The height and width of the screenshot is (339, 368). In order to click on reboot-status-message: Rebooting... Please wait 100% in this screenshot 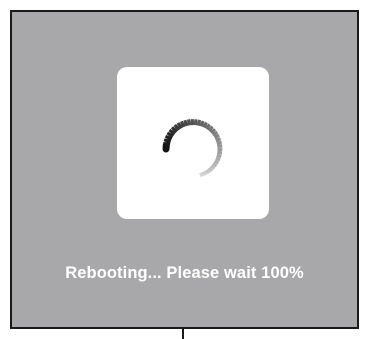, I will do `click(184, 273)`.